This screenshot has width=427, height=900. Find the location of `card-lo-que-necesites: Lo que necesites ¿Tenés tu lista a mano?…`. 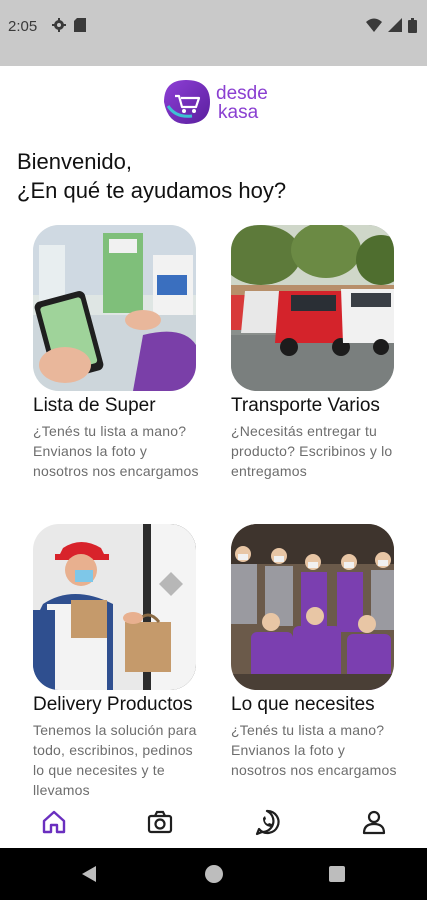

card-lo-que-necesites: Lo que necesites ¿Tenés tu lista a mano?… is located at coordinates (316, 652).